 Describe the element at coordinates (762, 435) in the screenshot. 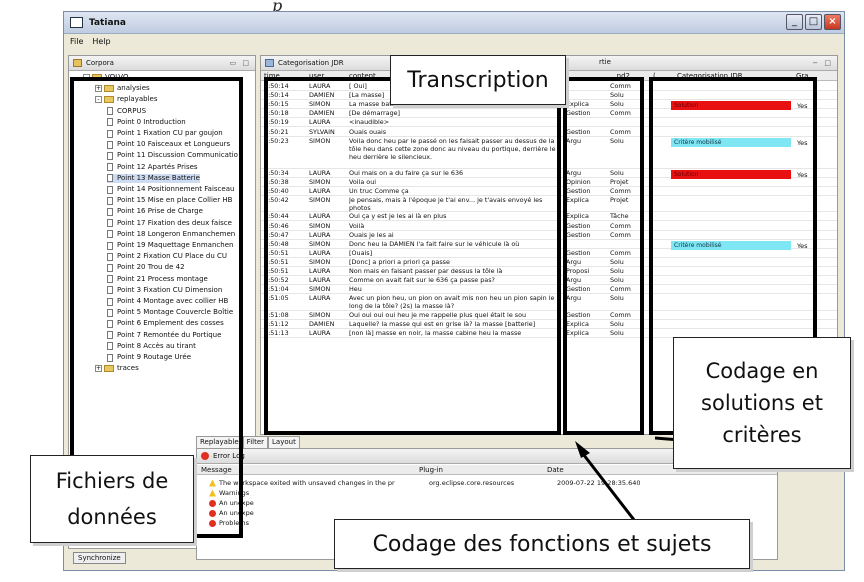

I see `label-codage-line-3: critères` at that location.